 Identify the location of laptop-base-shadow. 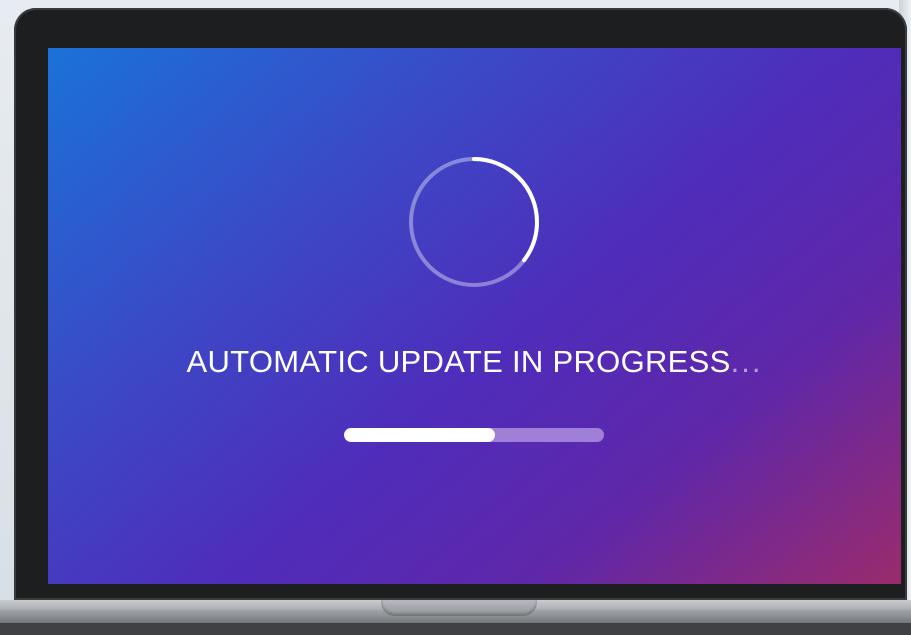
(455, 629).